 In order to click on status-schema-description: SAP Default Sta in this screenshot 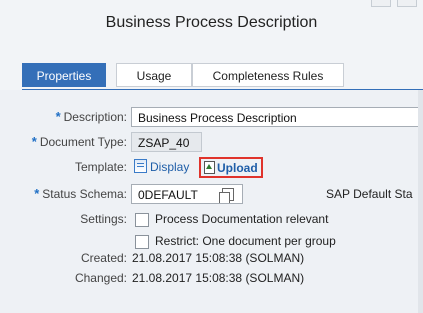, I will do `click(369, 194)`.